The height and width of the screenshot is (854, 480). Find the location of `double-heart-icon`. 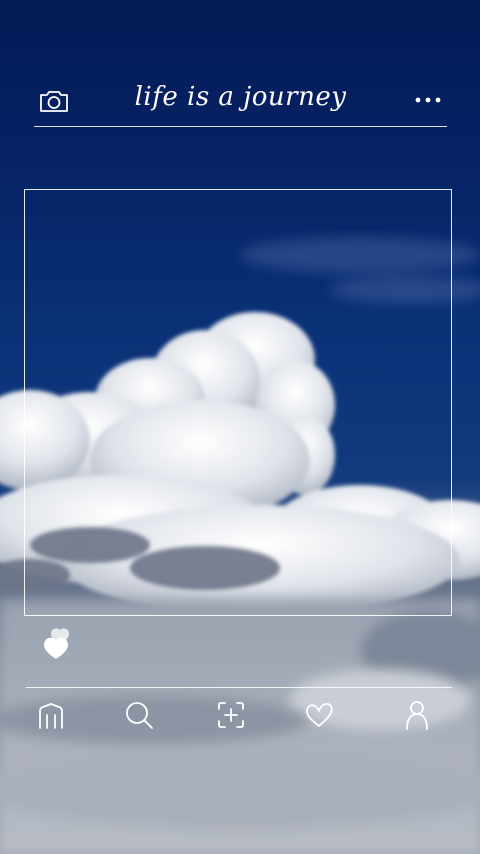

double-heart-icon is located at coordinates (58, 646).